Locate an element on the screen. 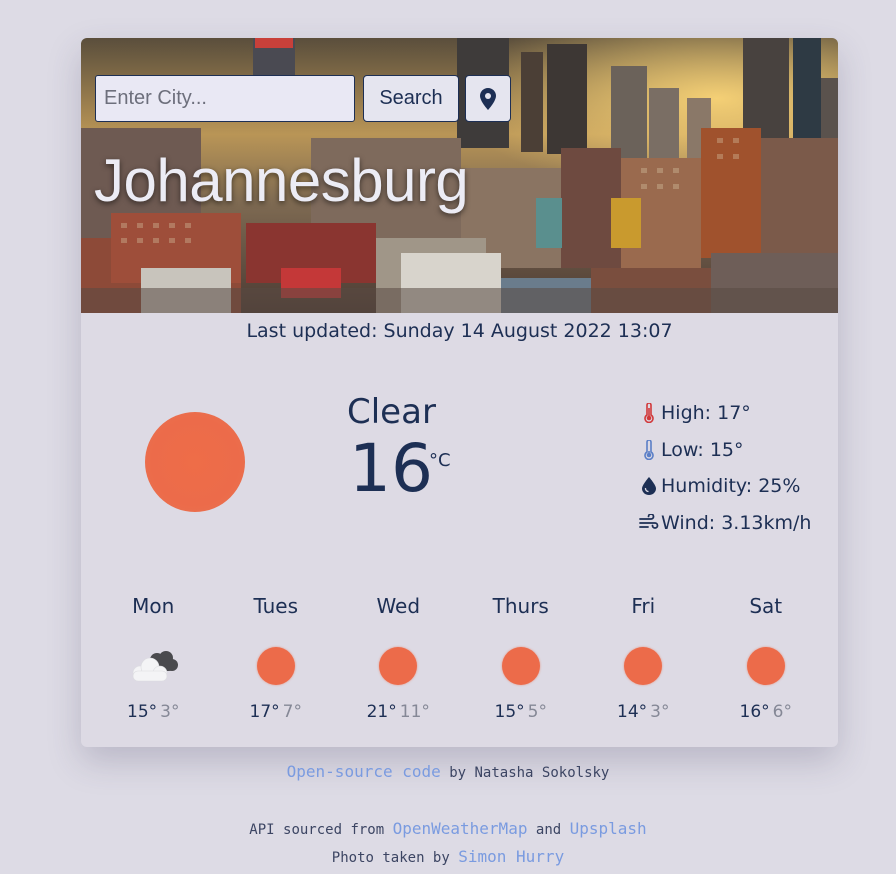 The width and height of the screenshot is (896, 874). openweathermap-link: OpenWeatherMap is located at coordinates (460, 828).